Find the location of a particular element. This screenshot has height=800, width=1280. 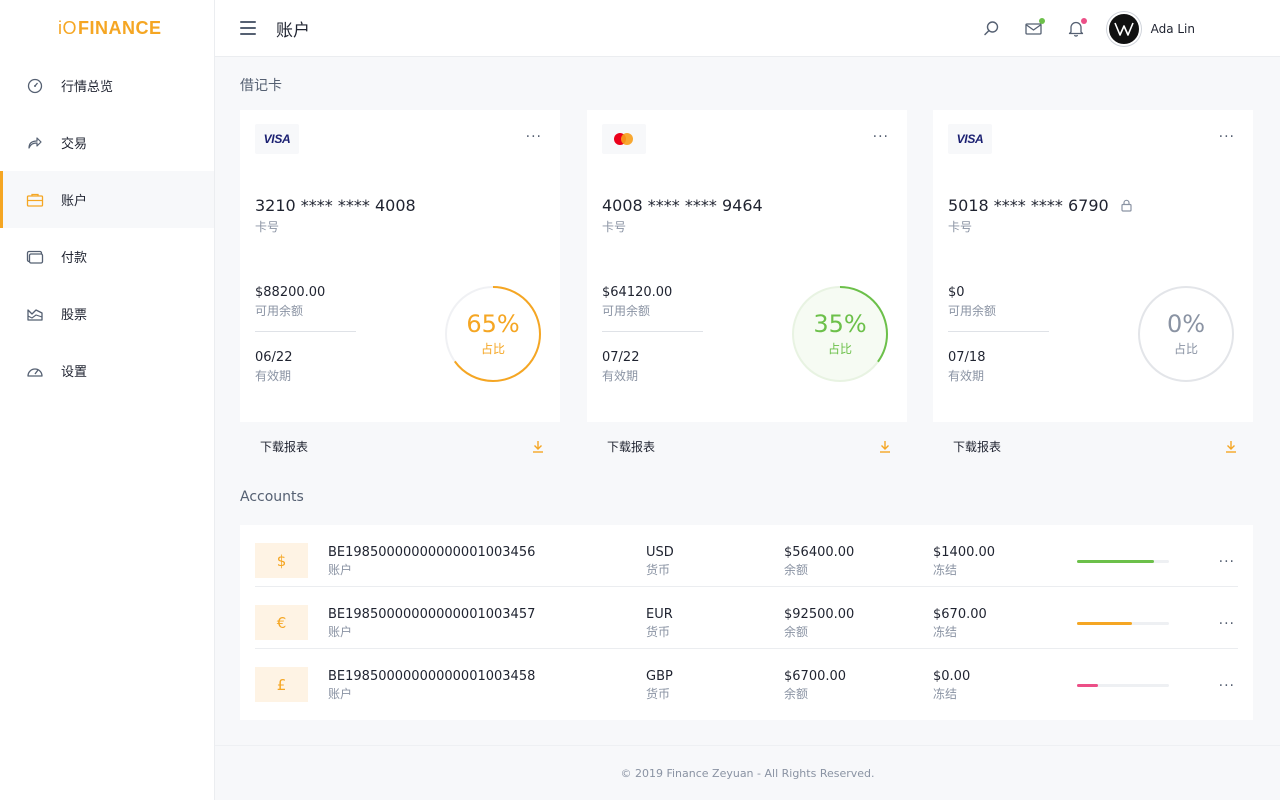

chart-area-icon is located at coordinates (35, 314).